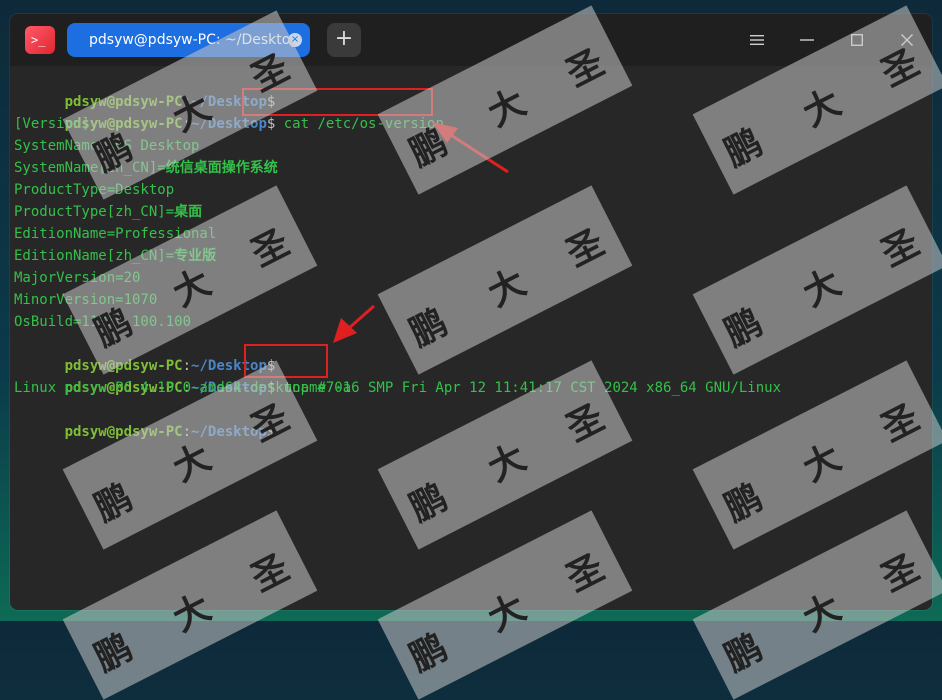 The width and height of the screenshot is (942, 700). What do you see at coordinates (470, 148) in the screenshot?
I see `arrow-to-cat-command` at bounding box center [470, 148].